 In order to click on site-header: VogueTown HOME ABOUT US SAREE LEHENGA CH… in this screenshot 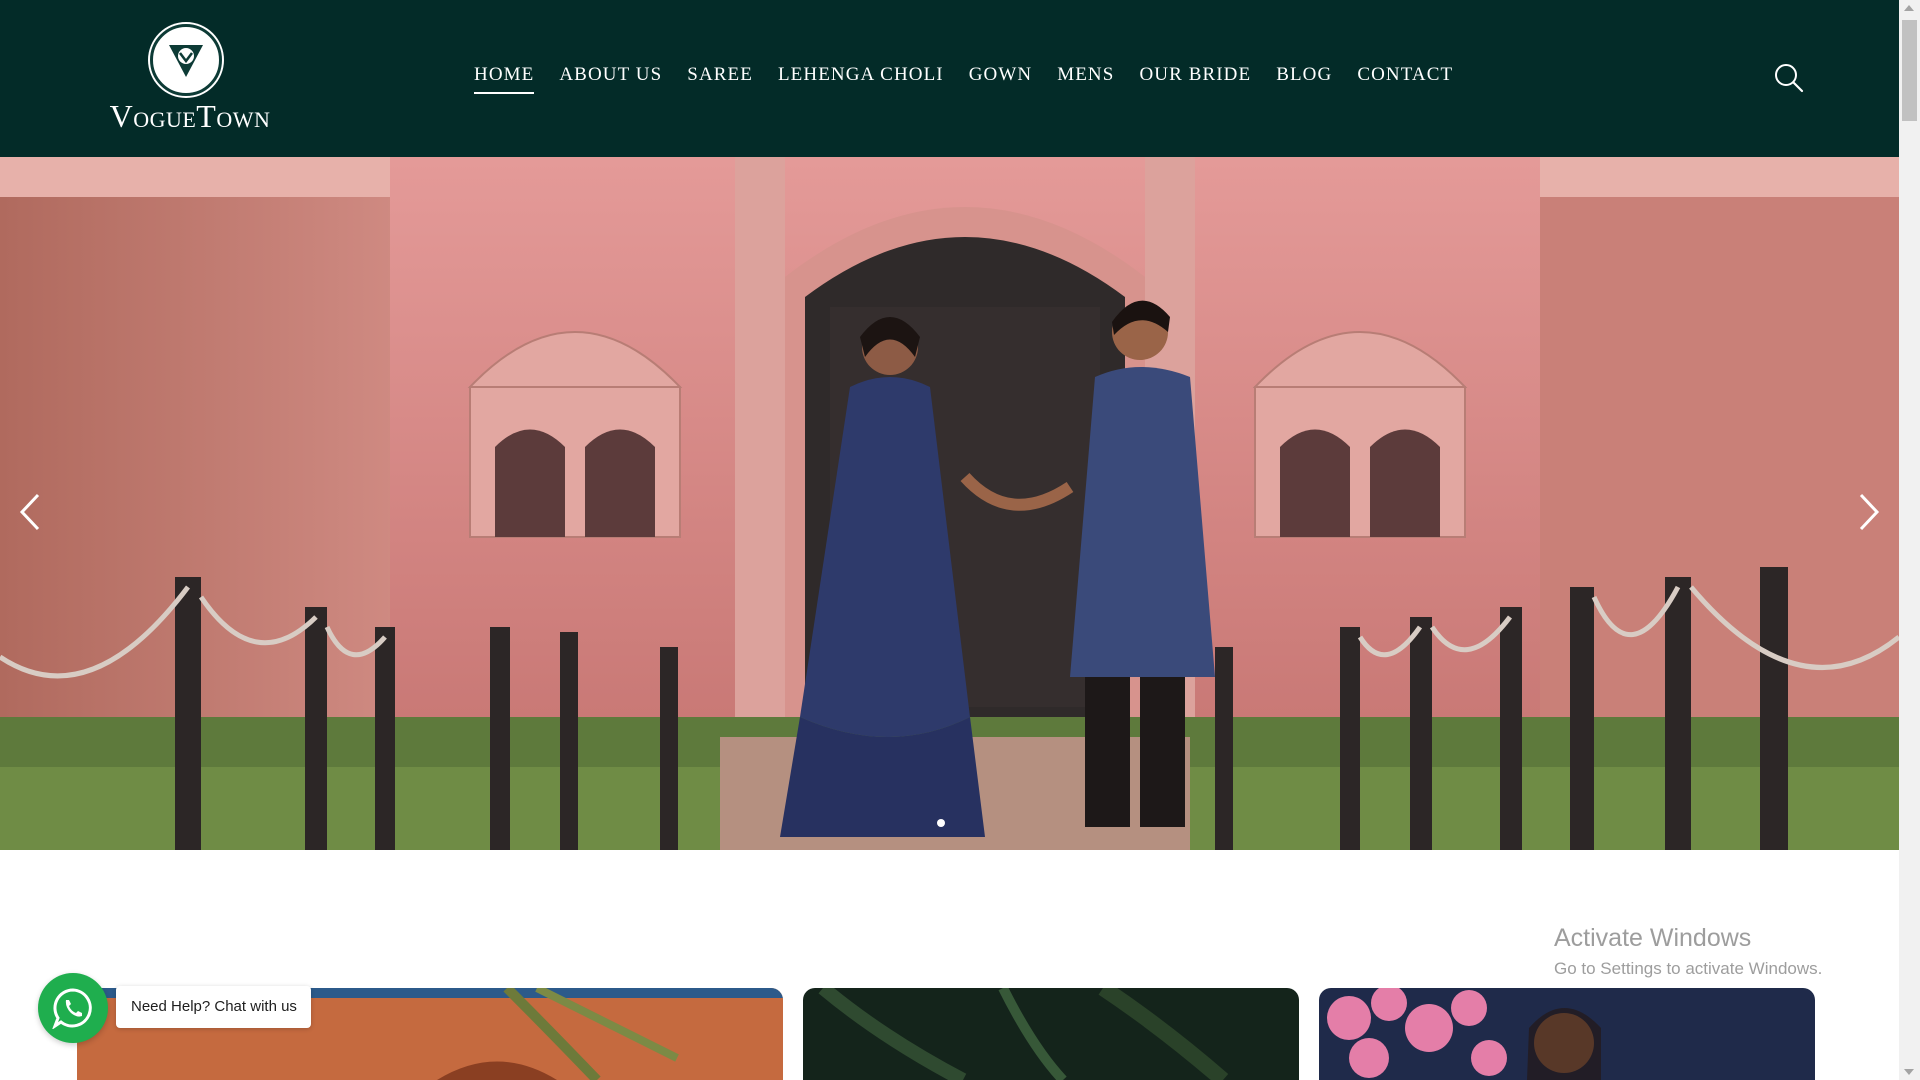, I will do `click(949, 78)`.